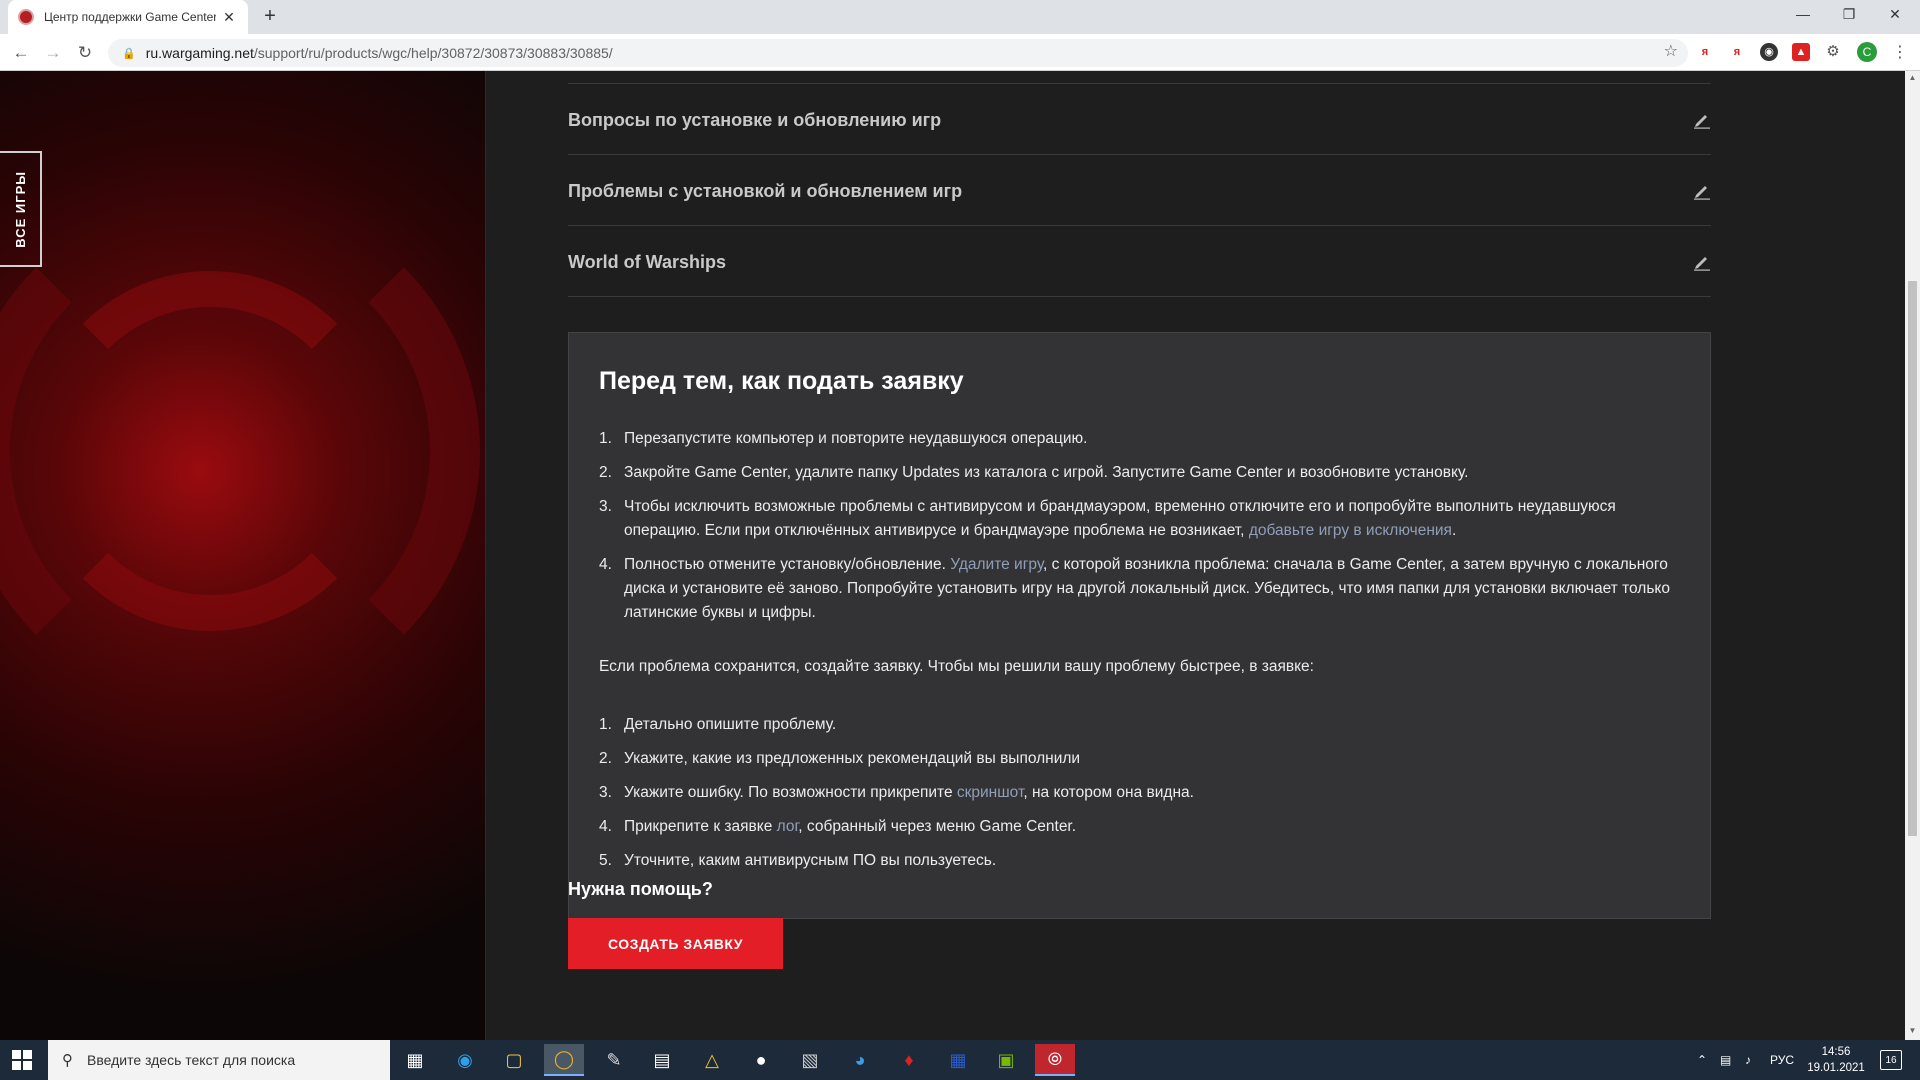  What do you see at coordinates (675, 943) in the screenshot?
I see `create-request-button: СОЗДАТЬ ЗАЯВКУ` at bounding box center [675, 943].